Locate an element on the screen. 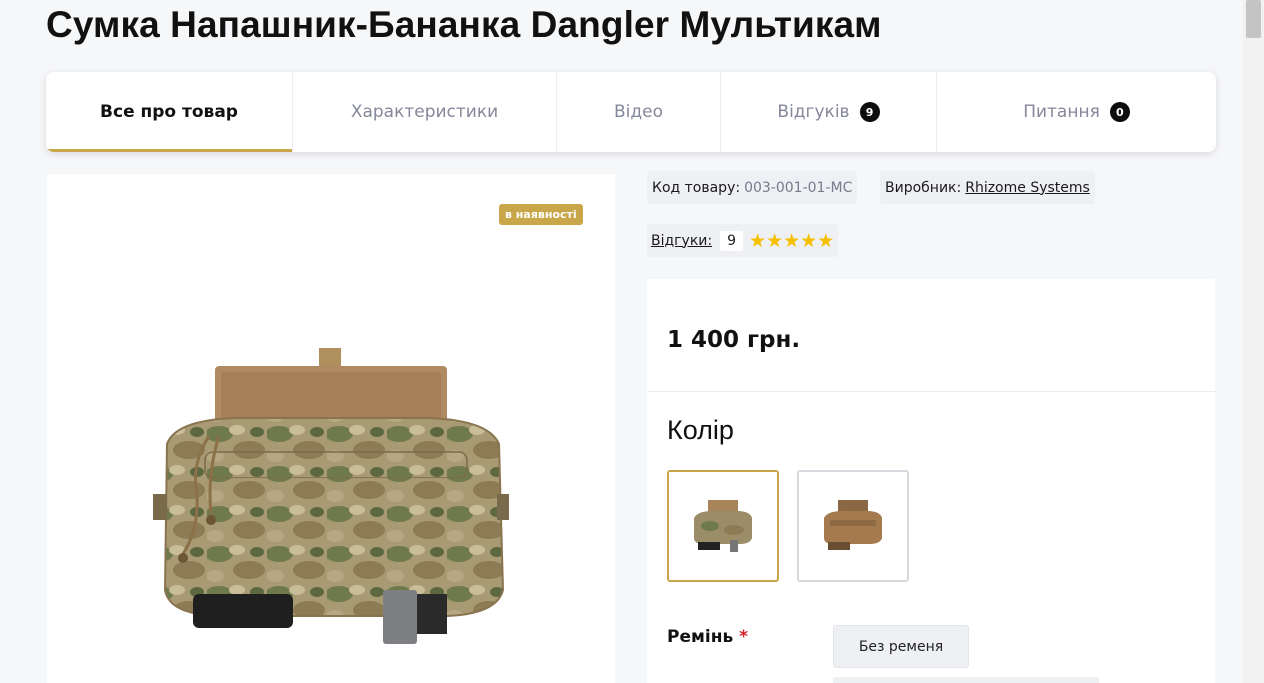 This screenshot has width=1264, height=683. product-code-label: Код товару: is located at coordinates (696, 187).